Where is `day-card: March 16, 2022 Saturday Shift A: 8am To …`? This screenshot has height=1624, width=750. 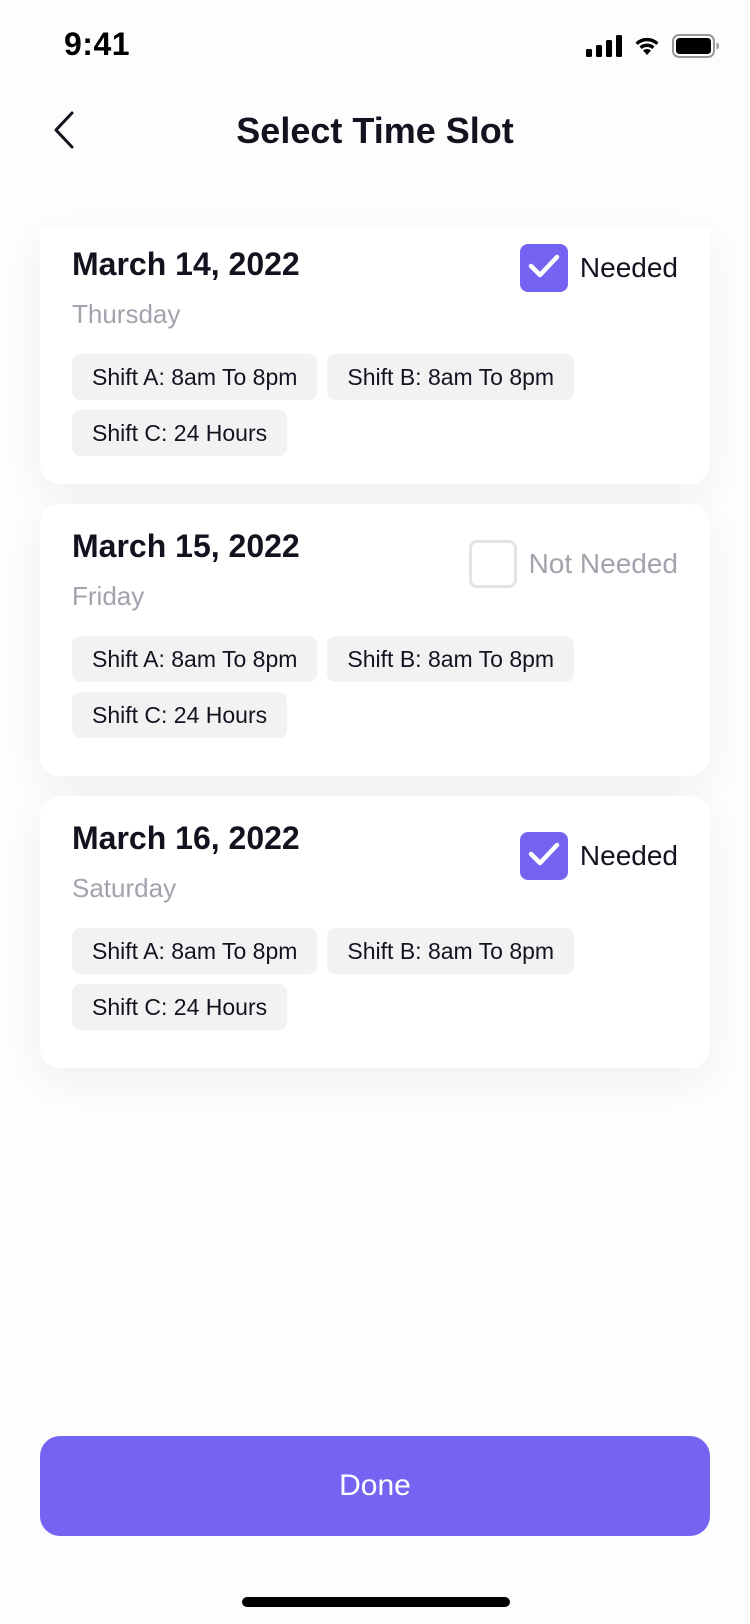 day-card: March 16, 2022 Saturday Shift A: 8am To … is located at coordinates (375, 932).